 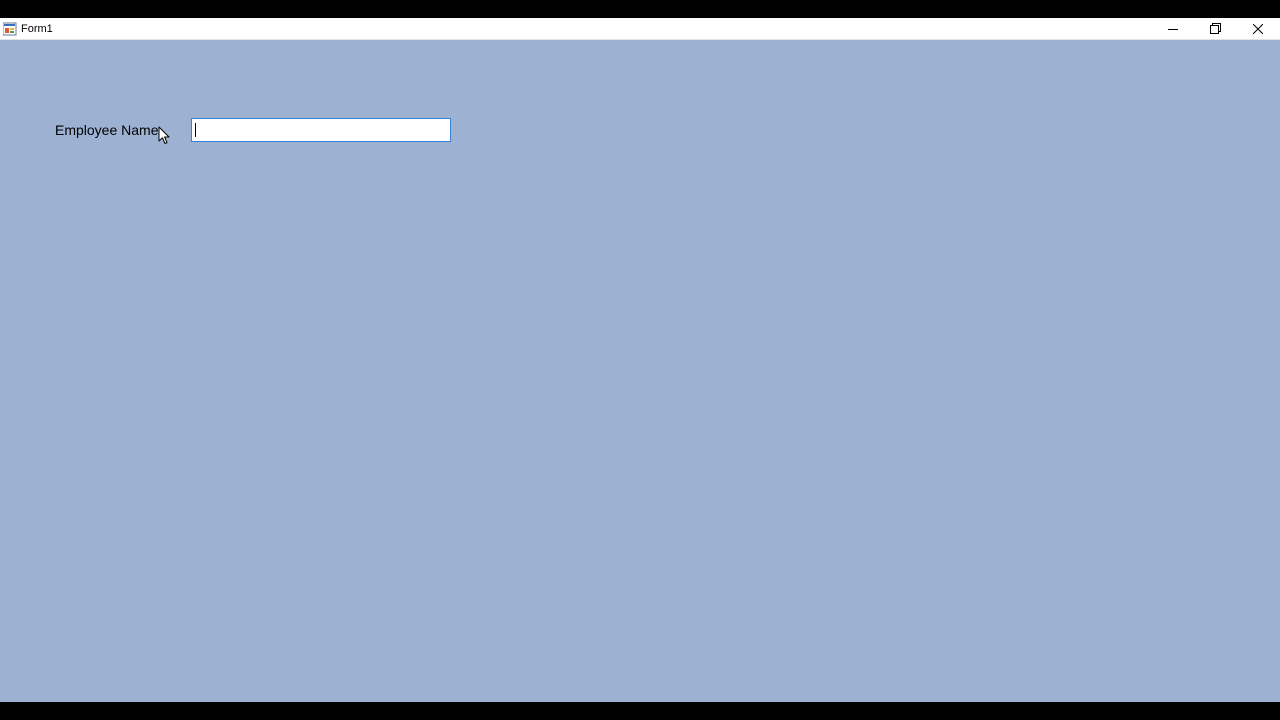 What do you see at coordinates (37, 29) in the screenshot?
I see `window-title: Form1` at bounding box center [37, 29].